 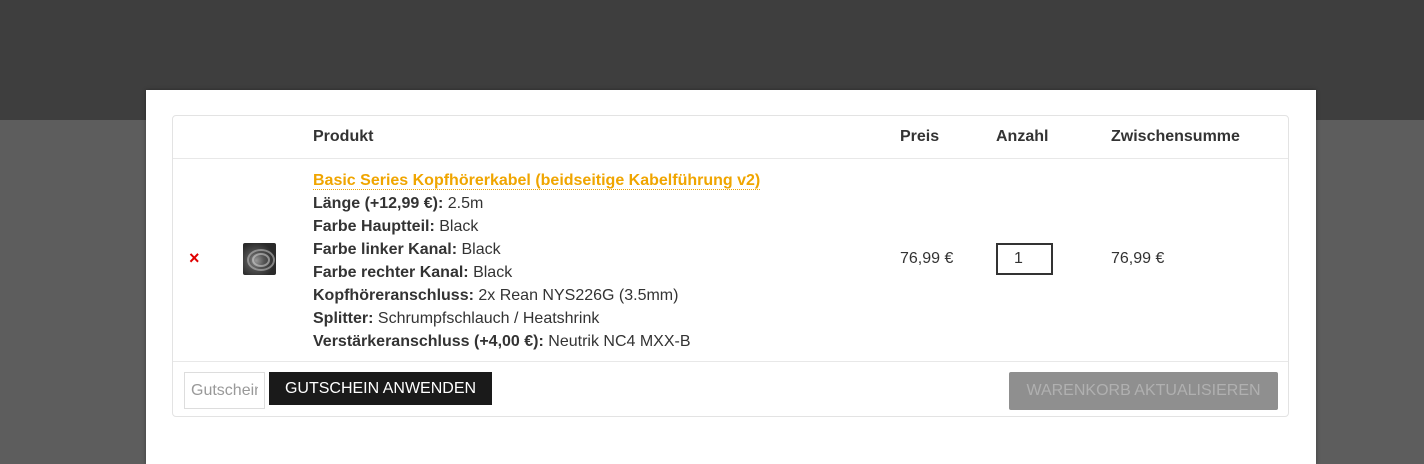 I want to click on item-subtotal: 76,99 €, so click(x=1138, y=258).